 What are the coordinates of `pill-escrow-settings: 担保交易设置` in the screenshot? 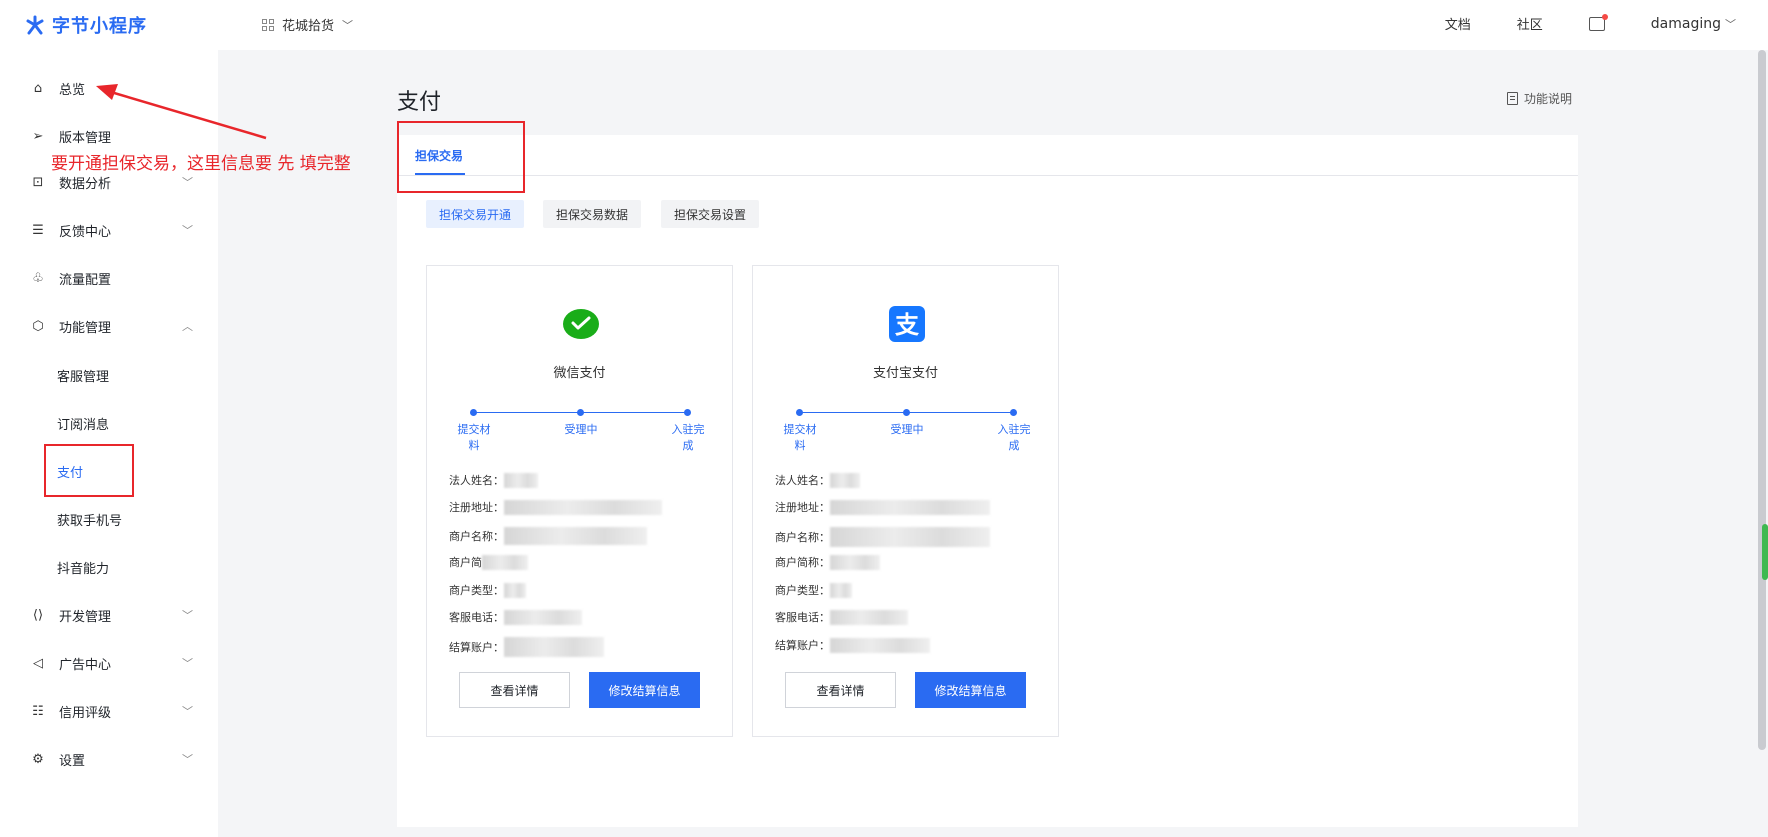 It's located at (710, 214).